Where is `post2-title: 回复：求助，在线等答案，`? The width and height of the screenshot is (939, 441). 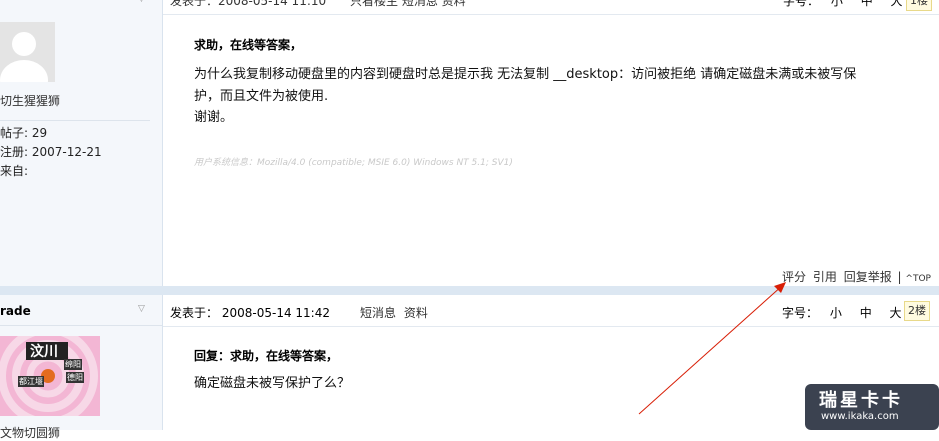
post2-title: 回复：求助，在线等答案， is located at coordinates (266, 356).